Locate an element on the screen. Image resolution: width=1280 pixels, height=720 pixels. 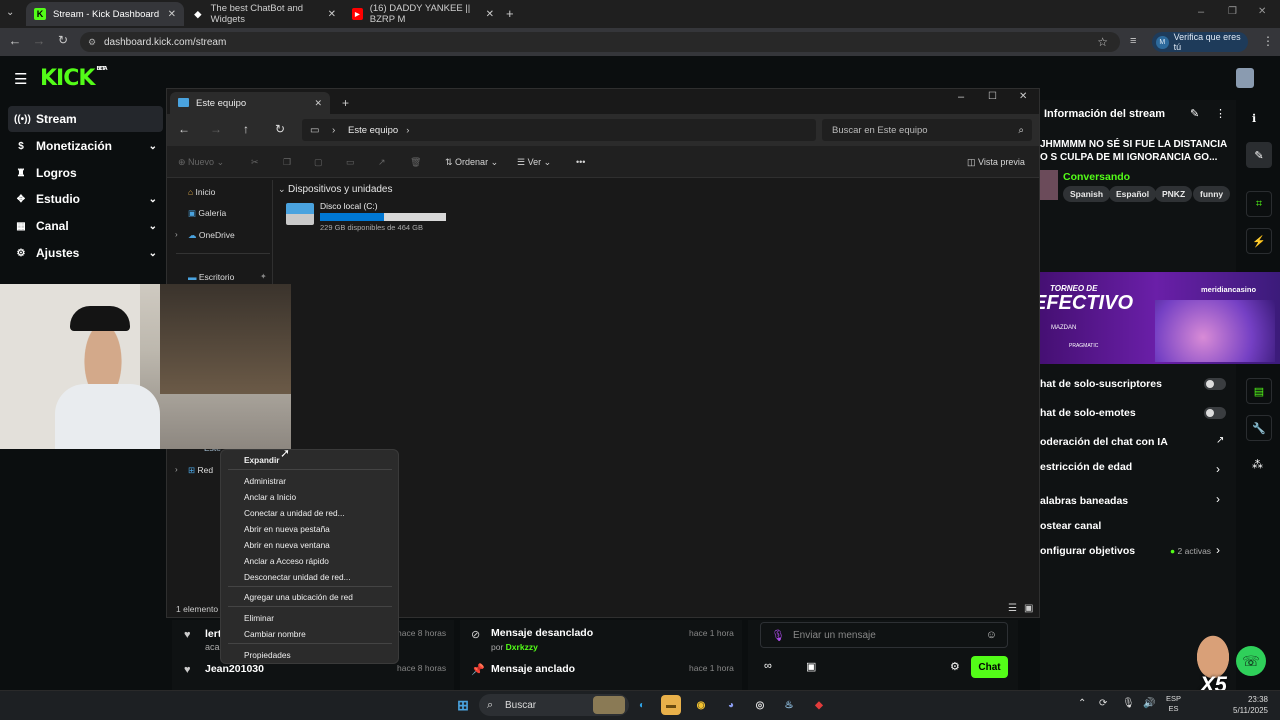
more-icon: ••• is located at coordinates (580, 162).